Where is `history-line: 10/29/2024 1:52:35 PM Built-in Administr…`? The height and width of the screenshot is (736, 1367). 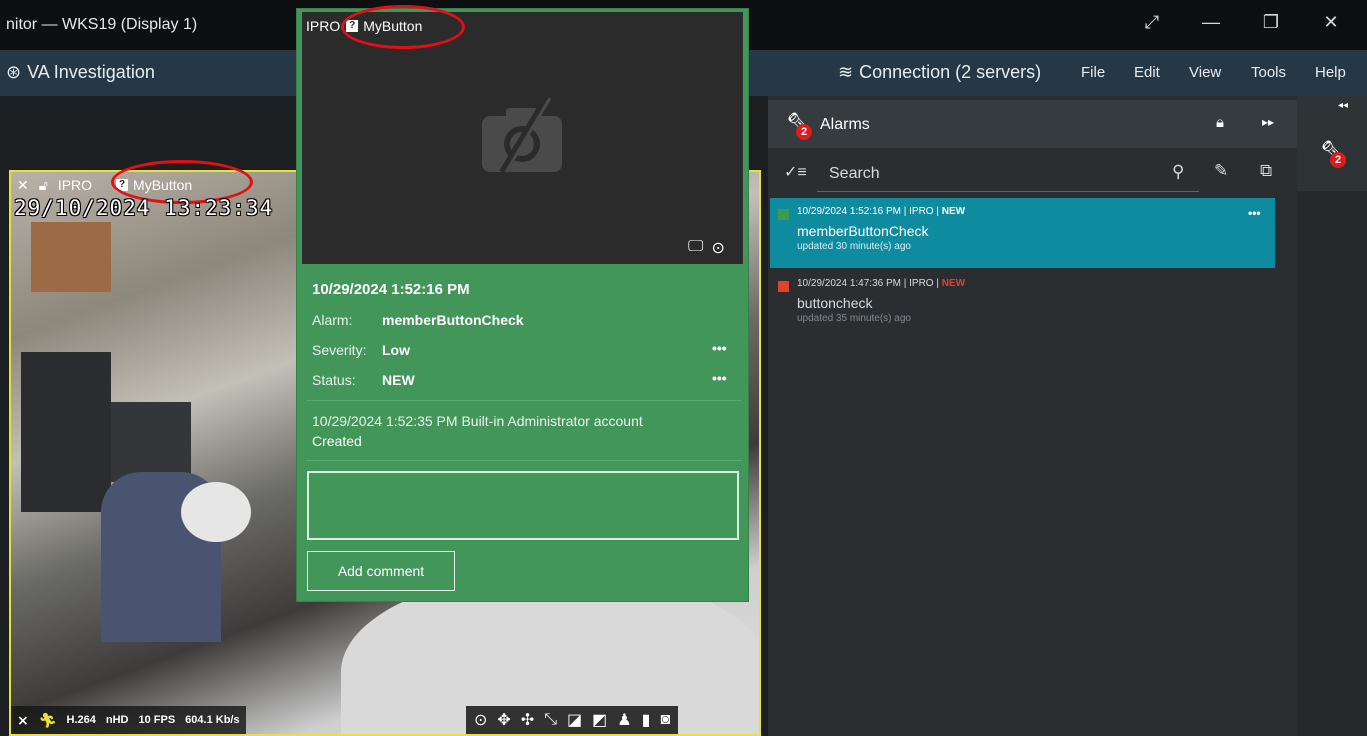 history-line: 10/29/2024 1:52:35 PM Built-in Administr… is located at coordinates (477, 421).